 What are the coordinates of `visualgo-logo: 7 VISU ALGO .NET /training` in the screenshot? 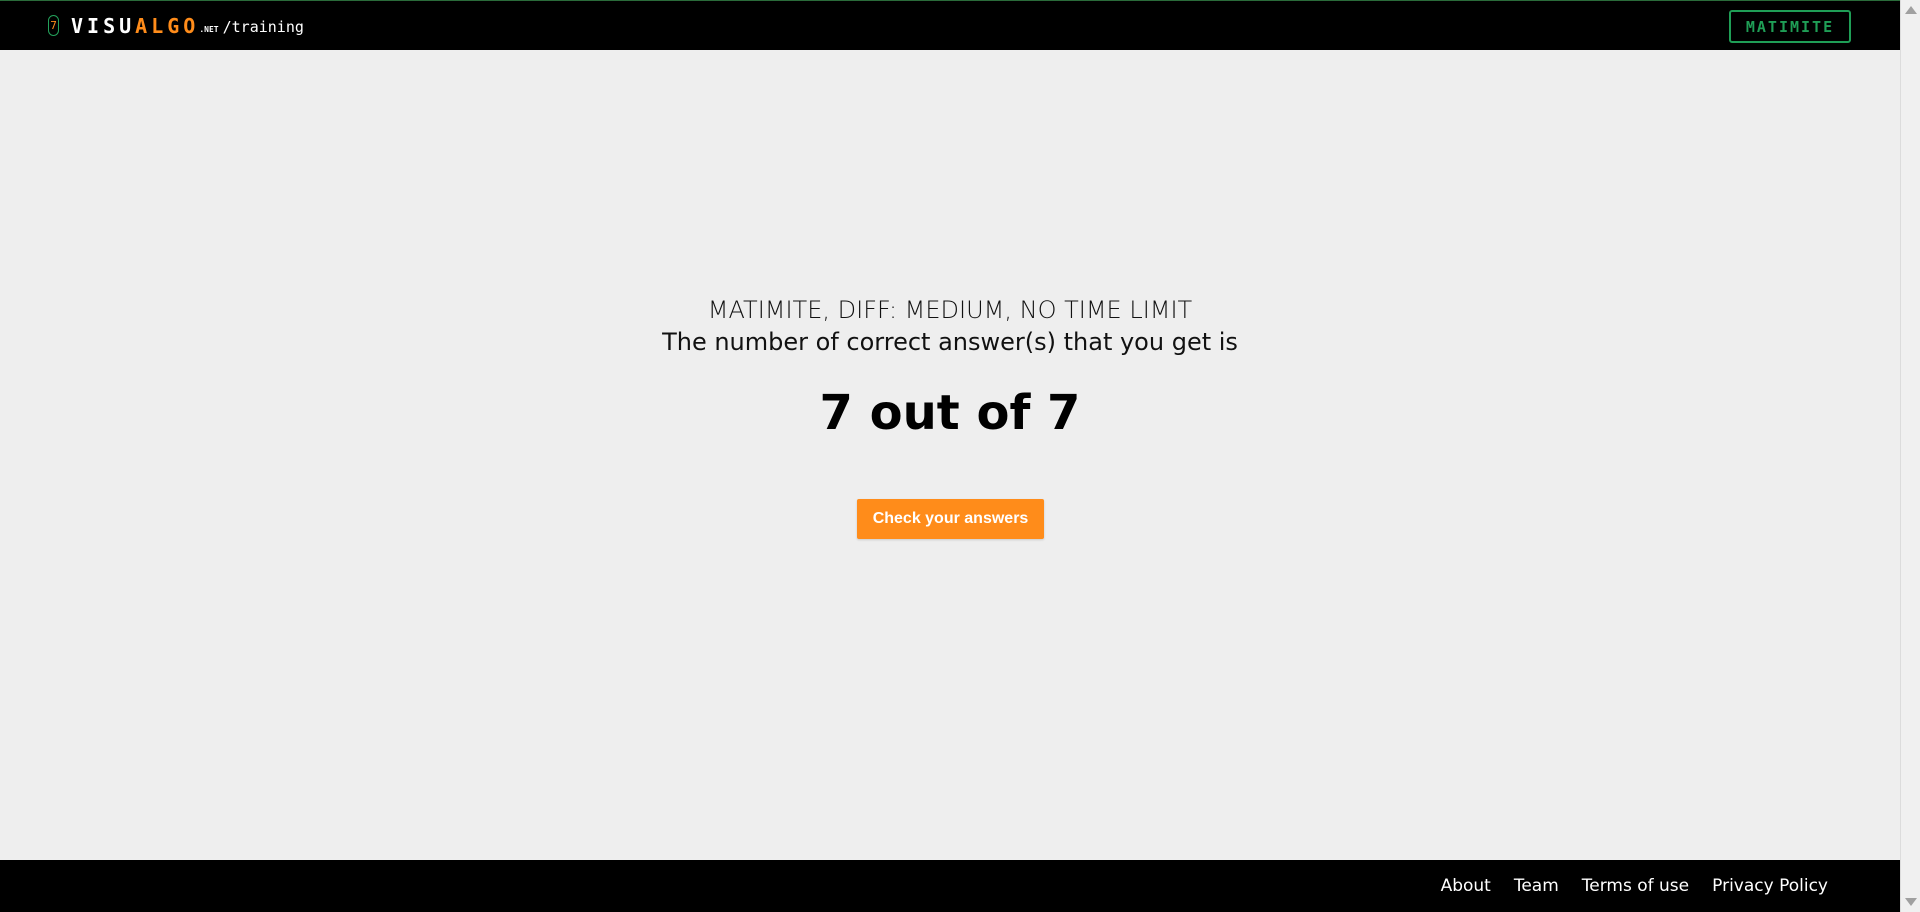 It's located at (176, 25).